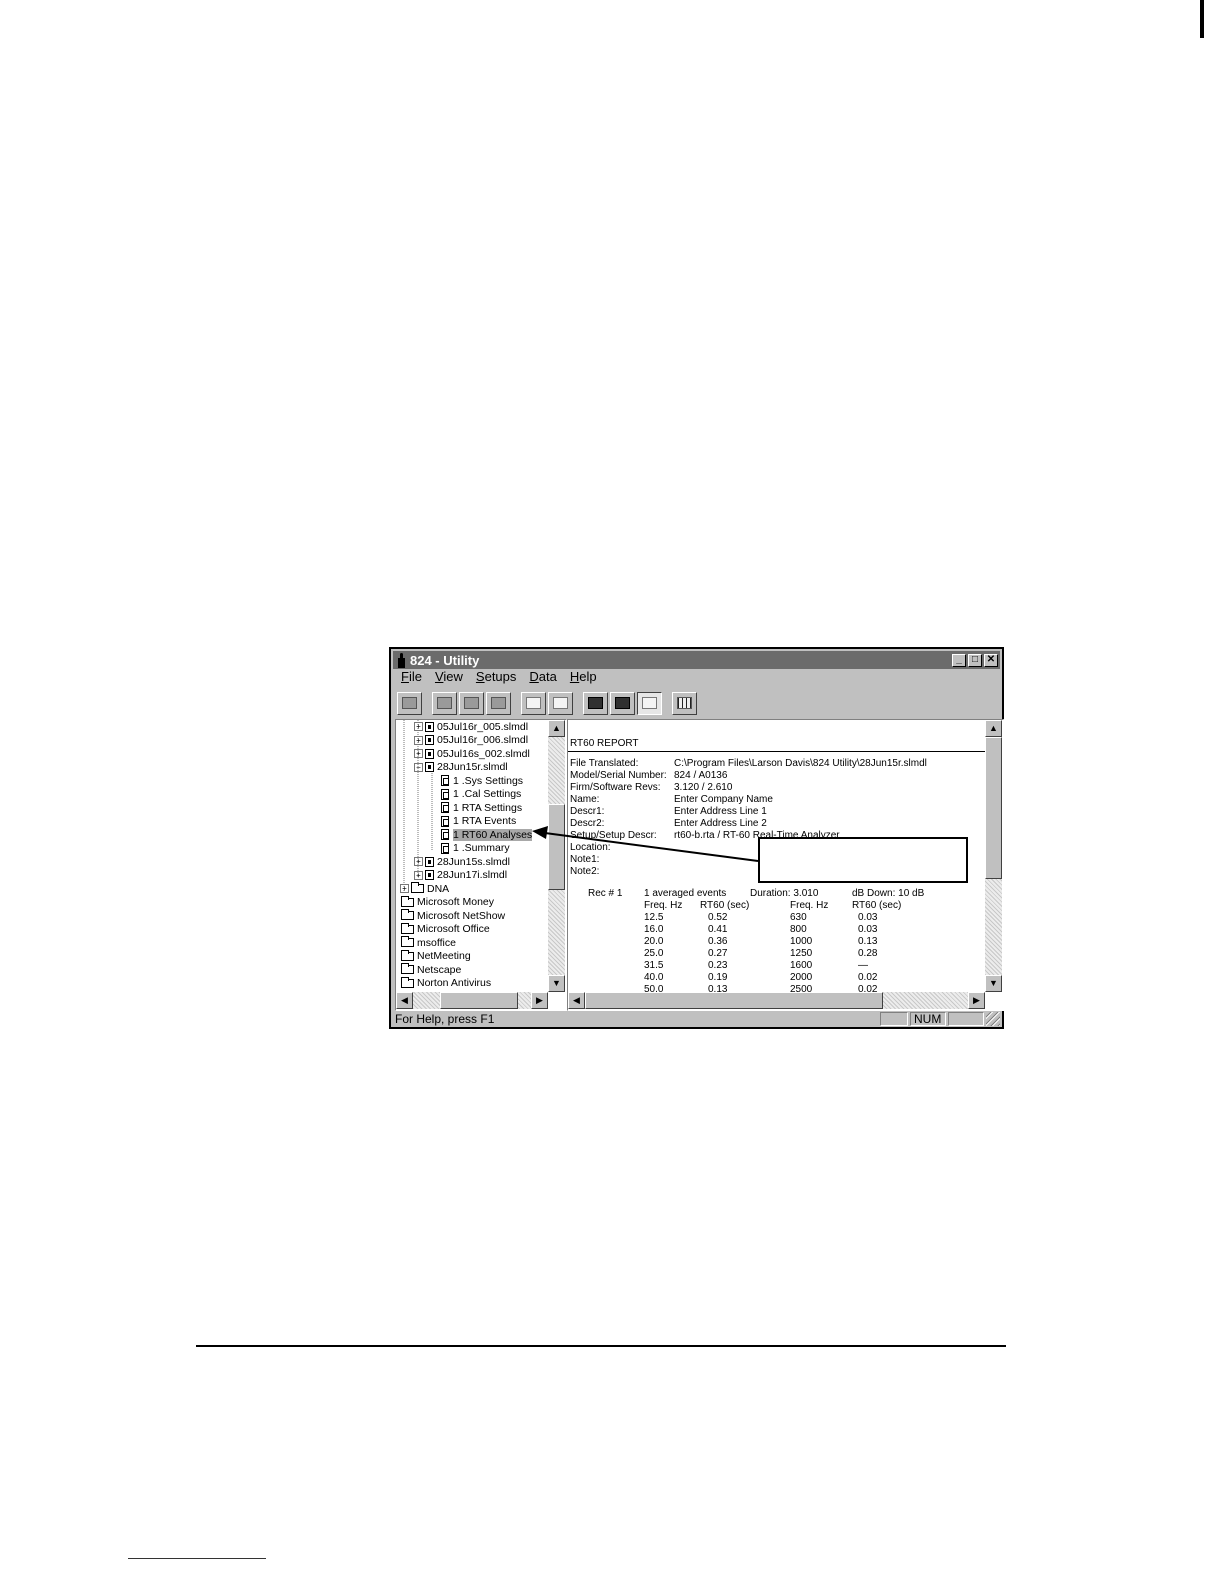 Image resolution: width=1224 pixels, height=1584 pixels. Describe the element at coordinates (483, 740) in the screenshot. I see `tree-item-label: 05Jul16r_006.slmdl` at that location.